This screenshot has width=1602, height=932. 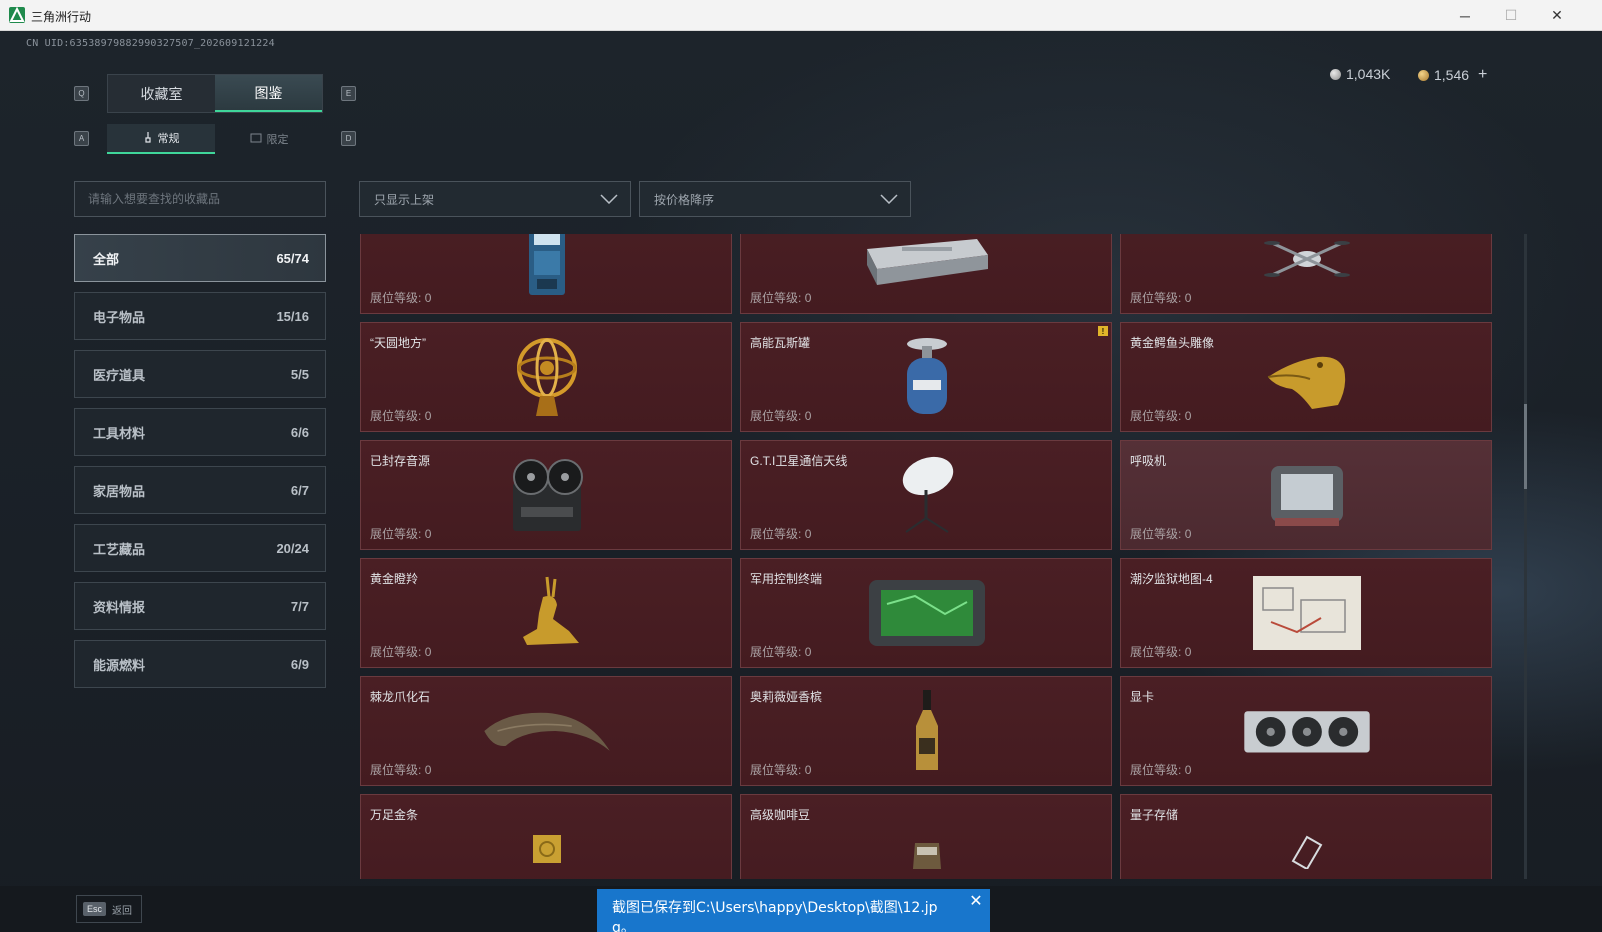 What do you see at coordinates (269, 139) in the screenshot?
I see `tab-limited: 限定` at bounding box center [269, 139].